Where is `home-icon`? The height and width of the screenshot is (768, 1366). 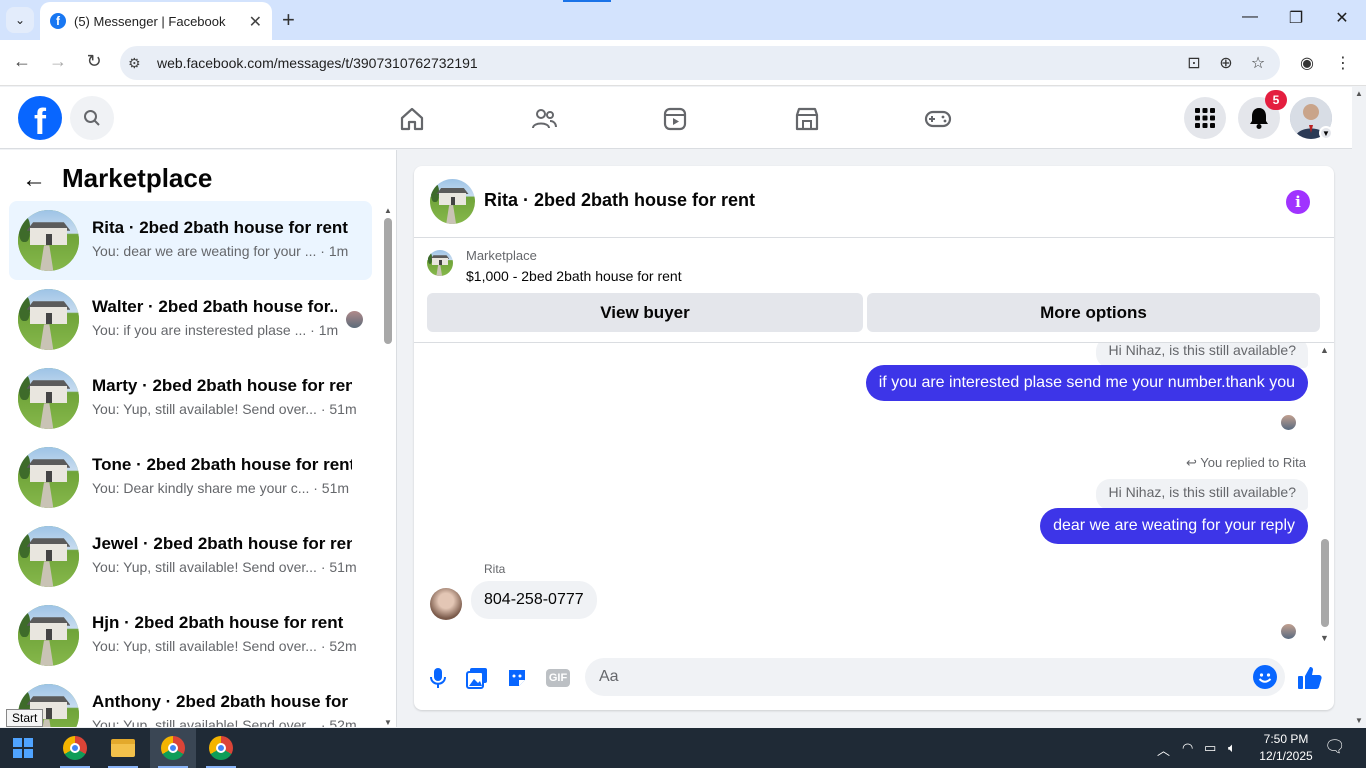
home-icon is located at coordinates (412, 119).